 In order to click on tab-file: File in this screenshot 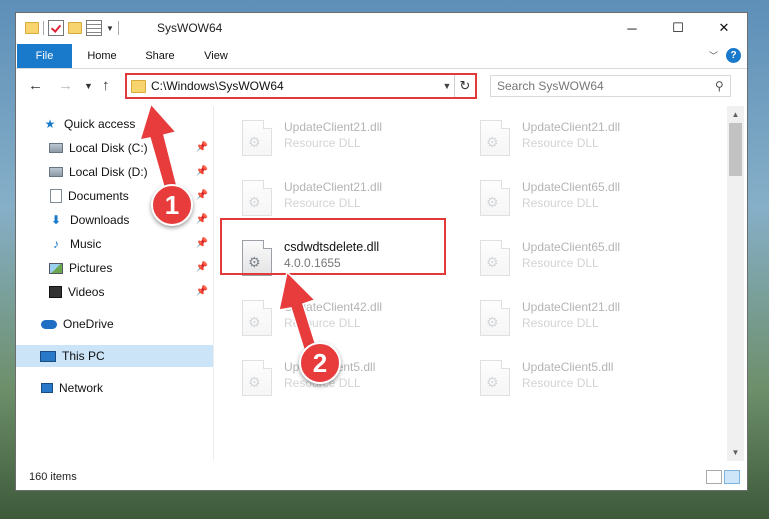, I will do `click(44, 56)`.